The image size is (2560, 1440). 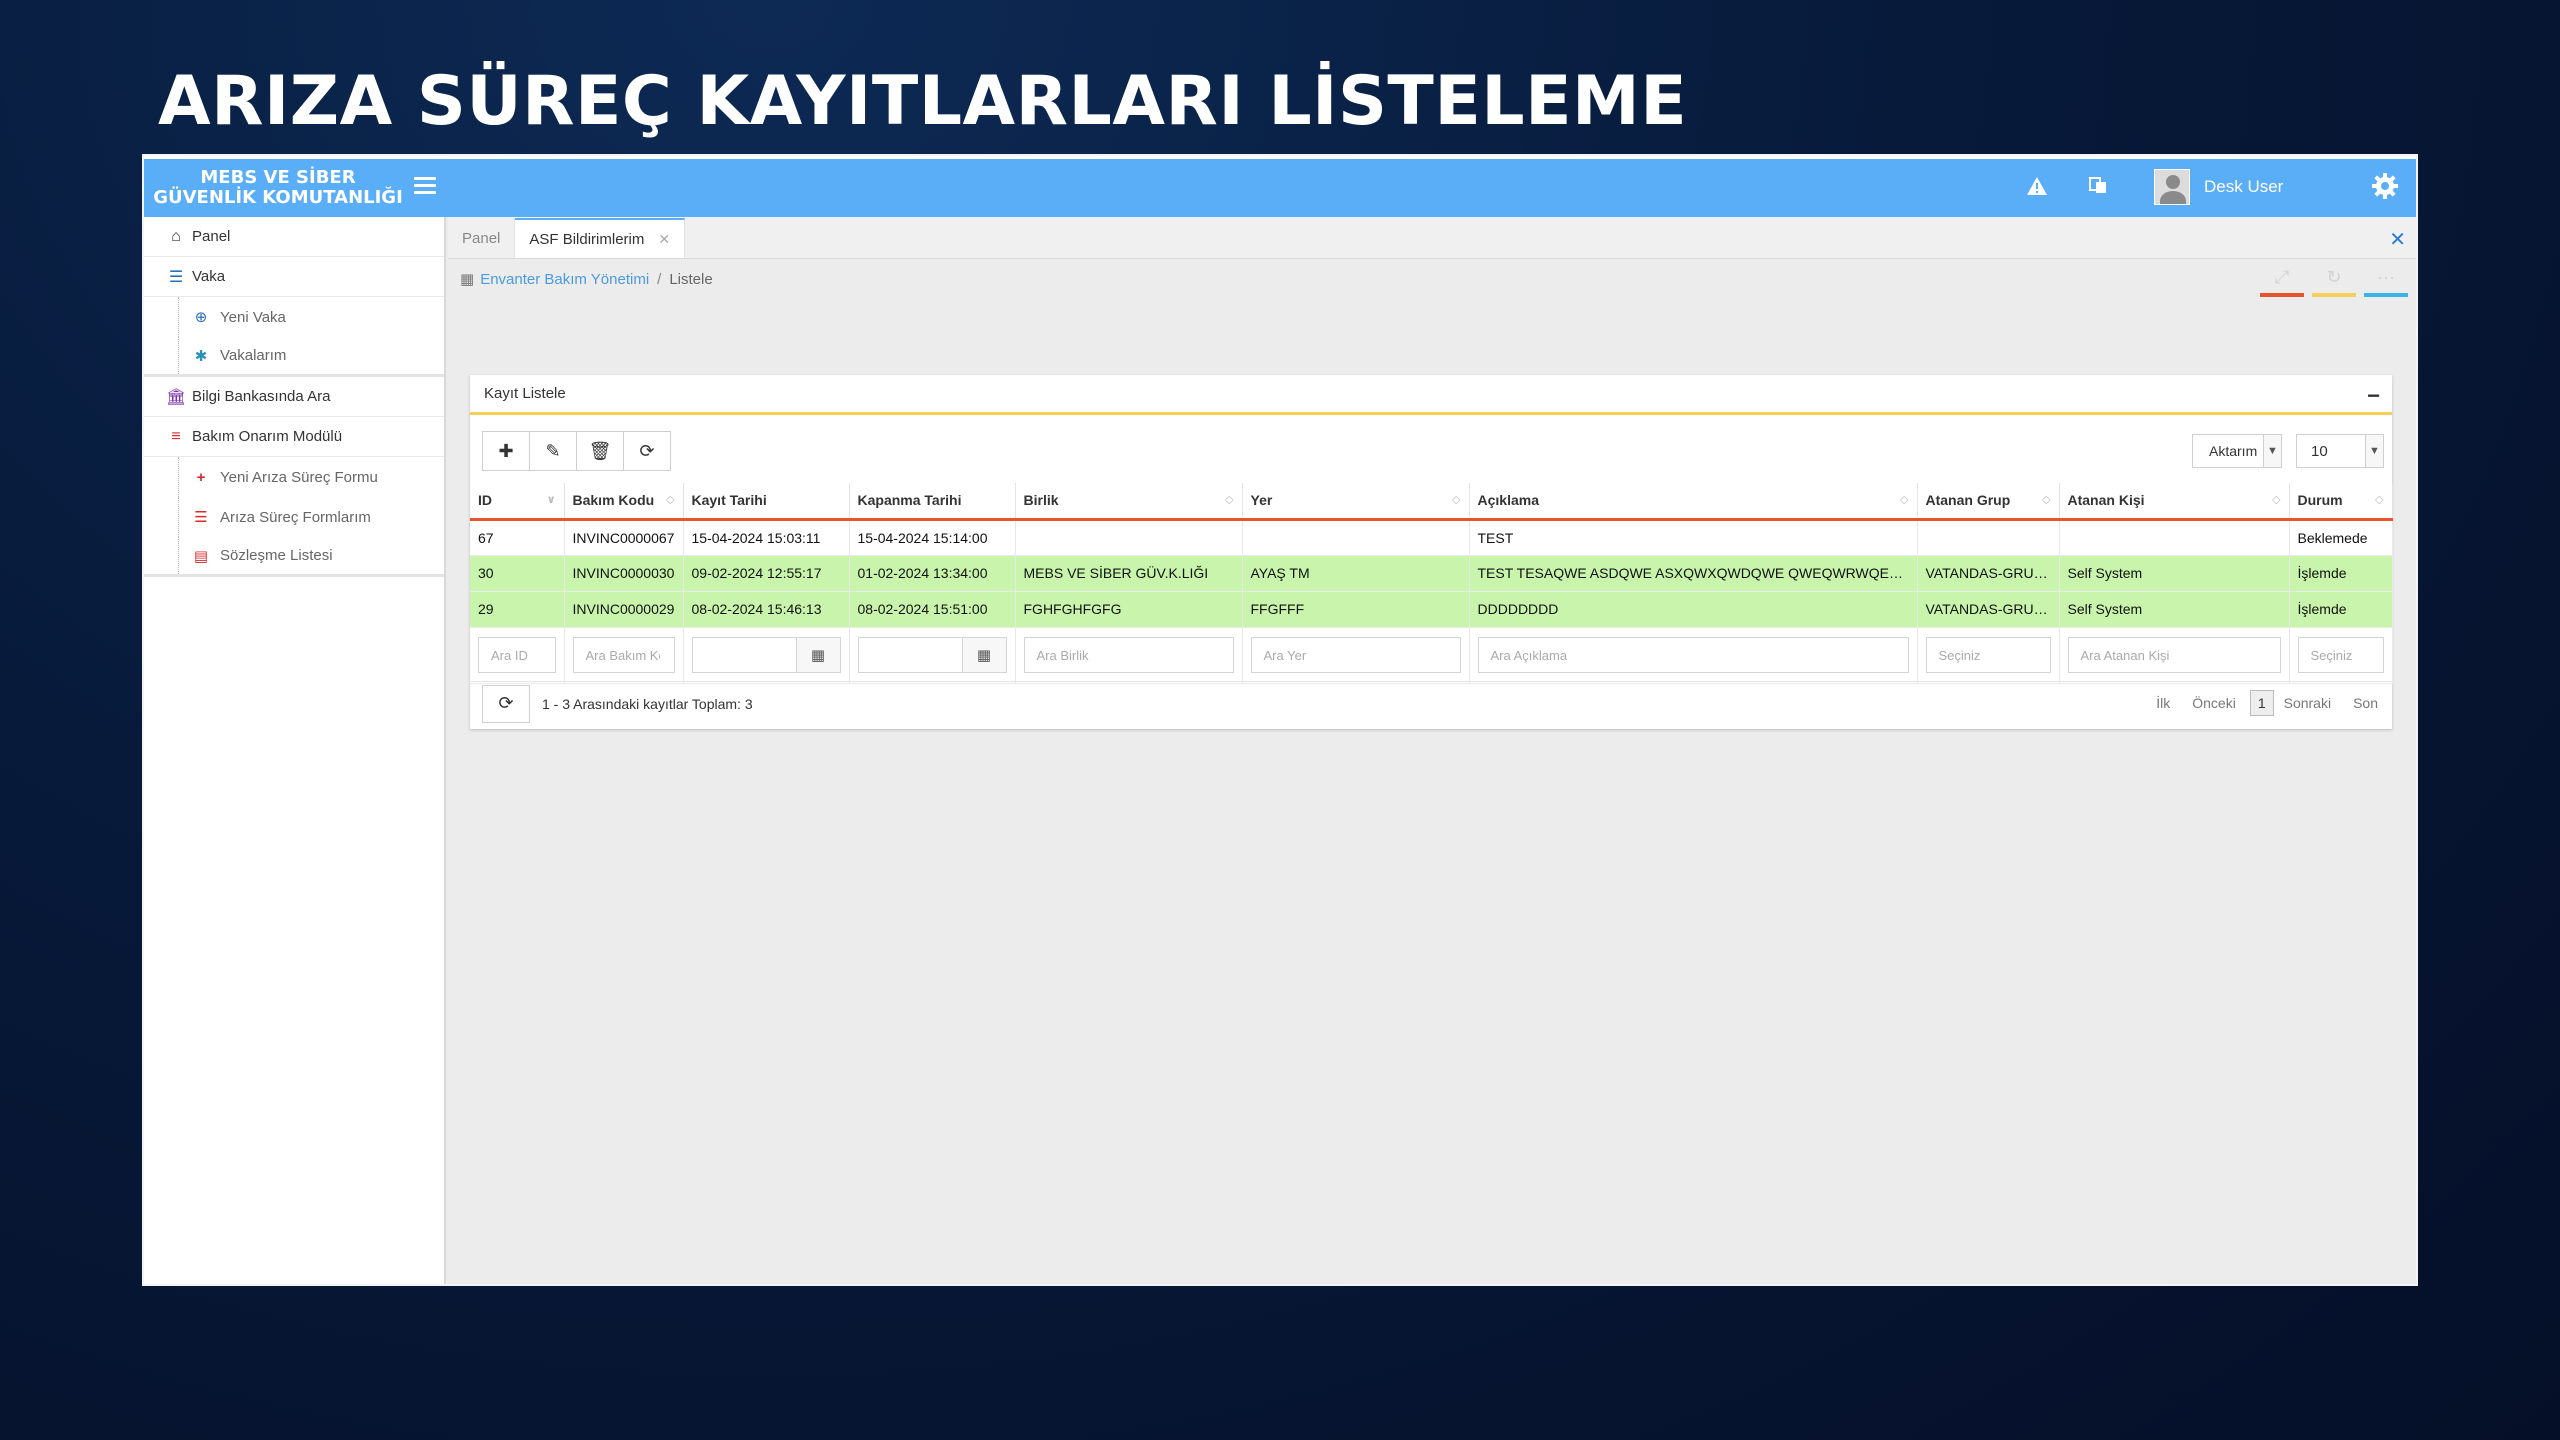 I want to click on minimize-icon: −, so click(x=2373, y=396).